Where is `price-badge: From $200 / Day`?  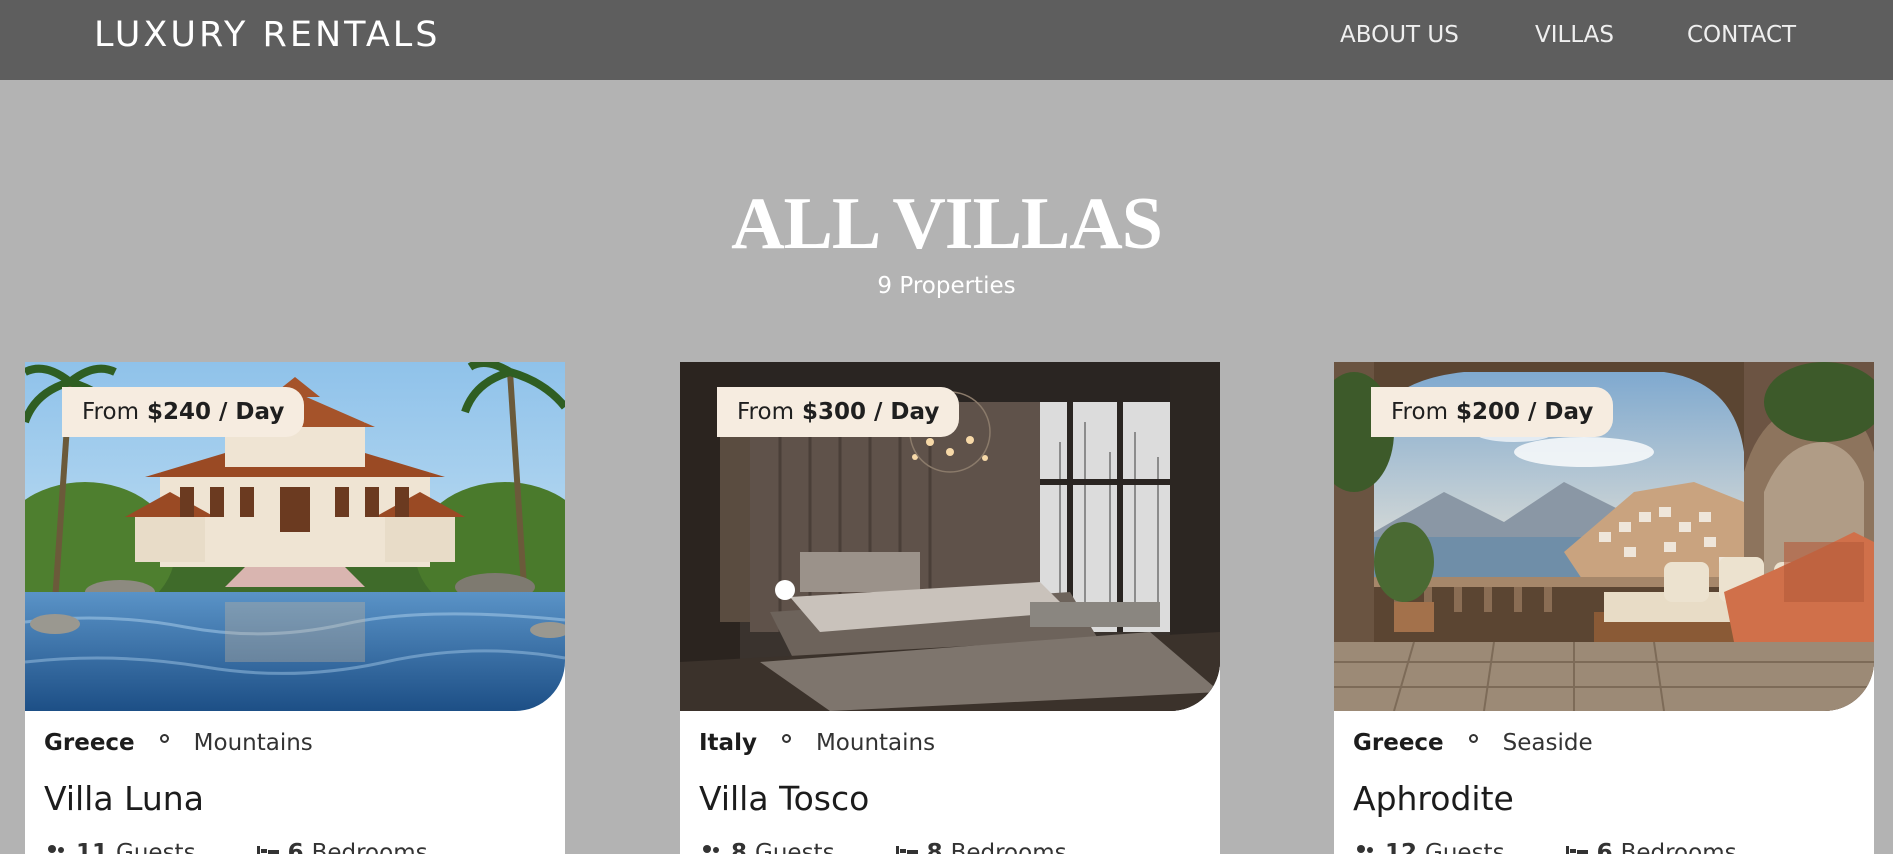
price-badge: From $200 / Day is located at coordinates (1492, 412).